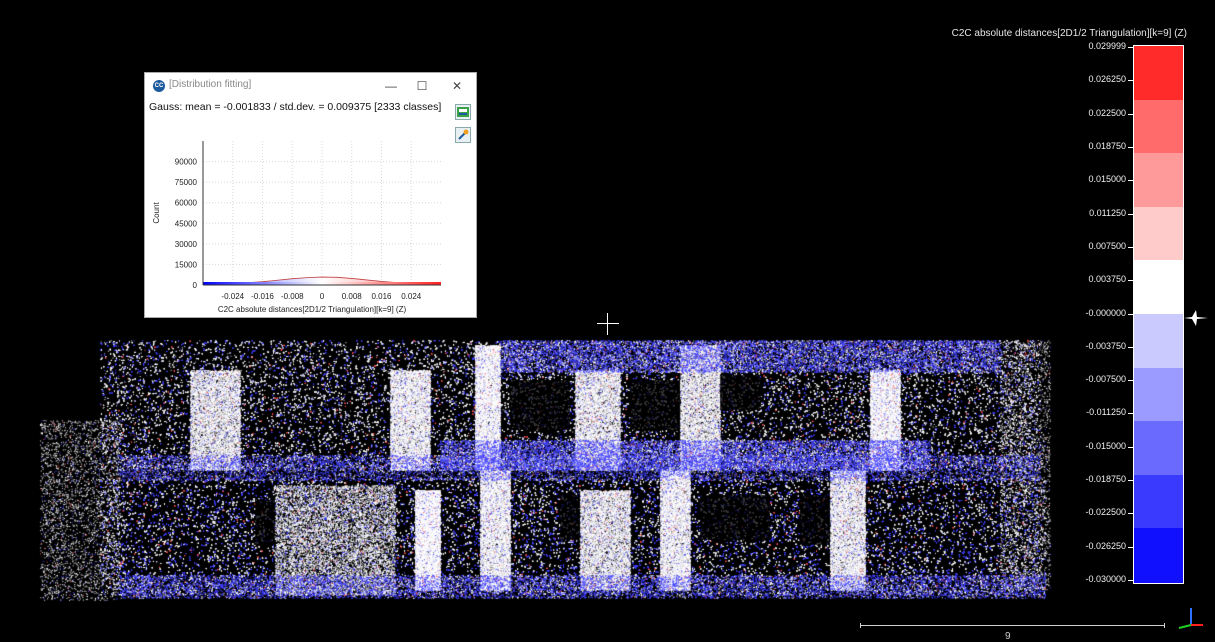  Describe the element at coordinates (391, 86) in the screenshot. I see `minimize-button: —` at that location.